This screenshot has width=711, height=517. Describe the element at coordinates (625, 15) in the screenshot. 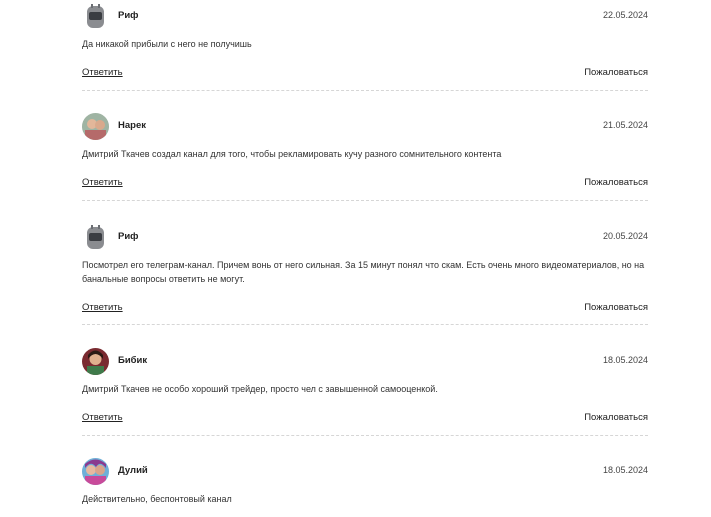

I see `comment-date: 22.05.2024` at that location.